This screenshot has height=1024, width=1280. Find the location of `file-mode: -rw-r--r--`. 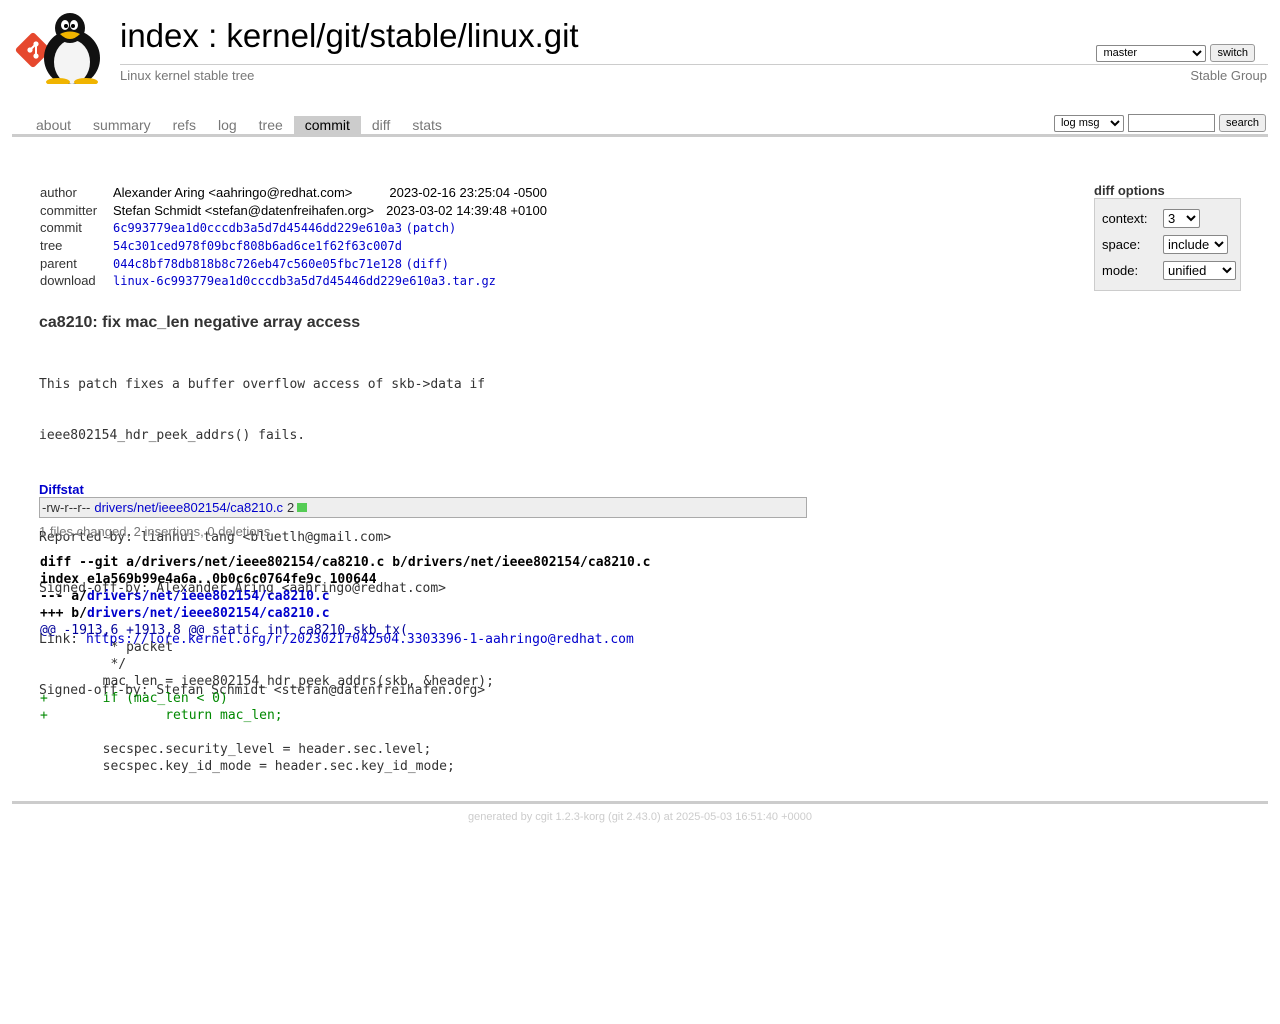

file-mode: -rw-r--r-- is located at coordinates (66, 507).